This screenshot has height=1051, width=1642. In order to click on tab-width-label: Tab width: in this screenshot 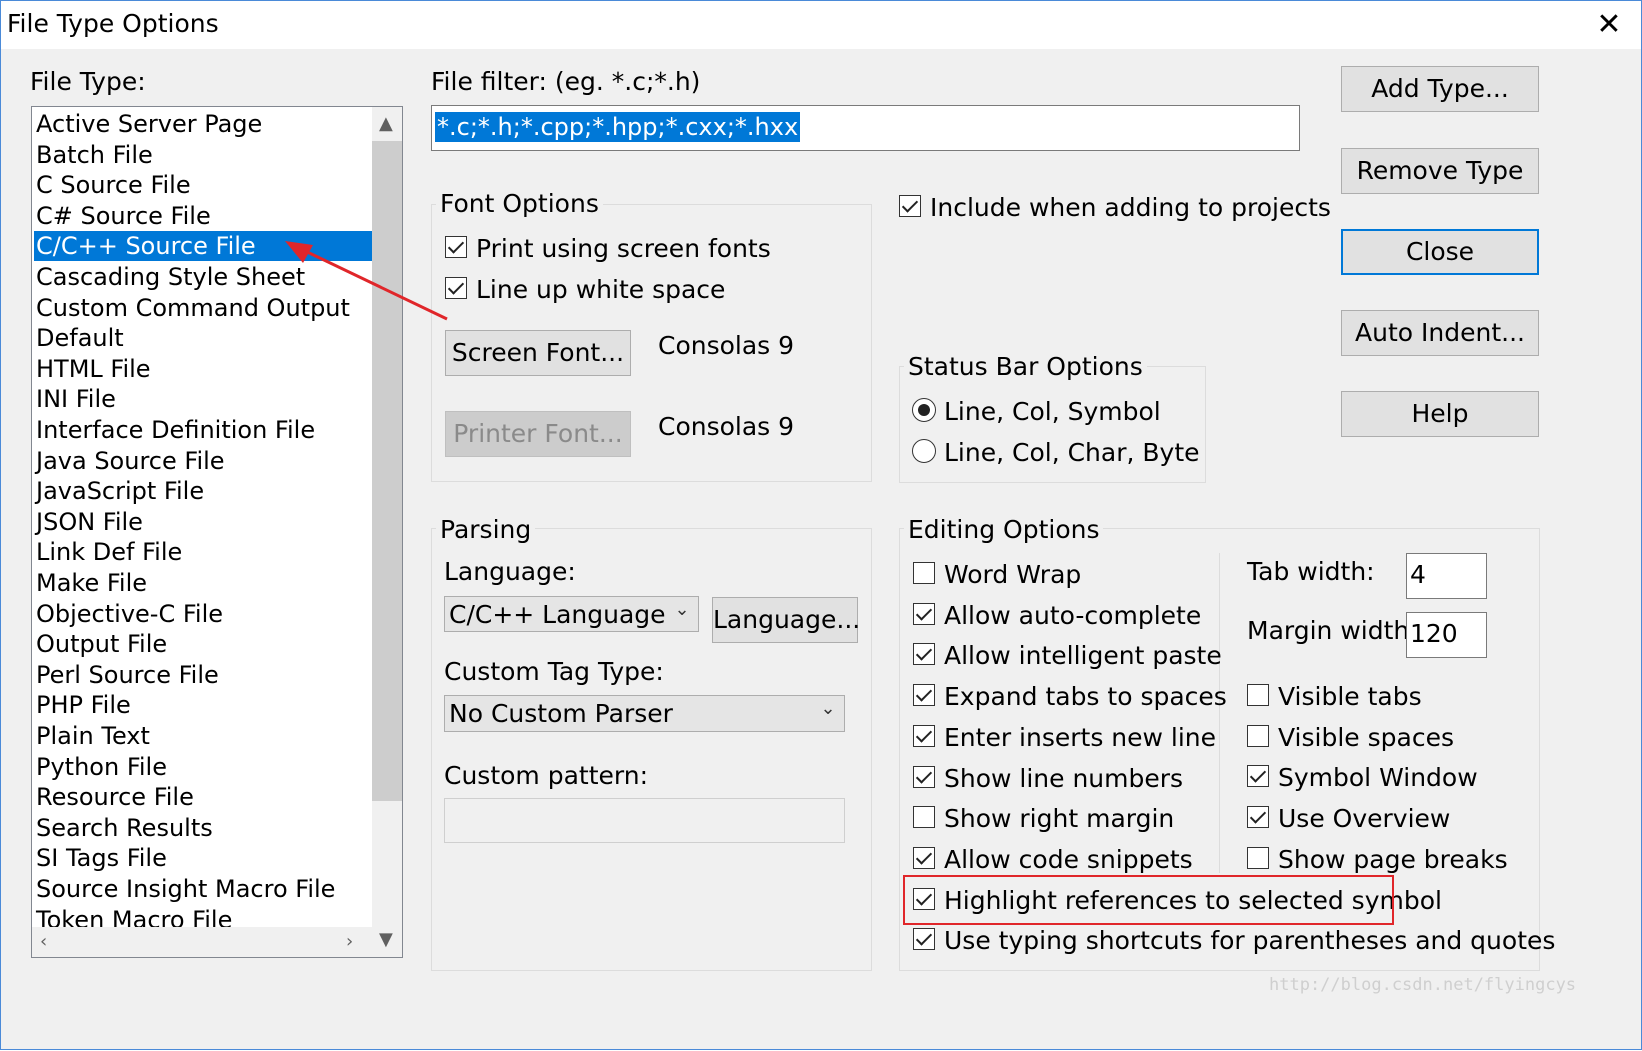, I will do `click(1311, 571)`.